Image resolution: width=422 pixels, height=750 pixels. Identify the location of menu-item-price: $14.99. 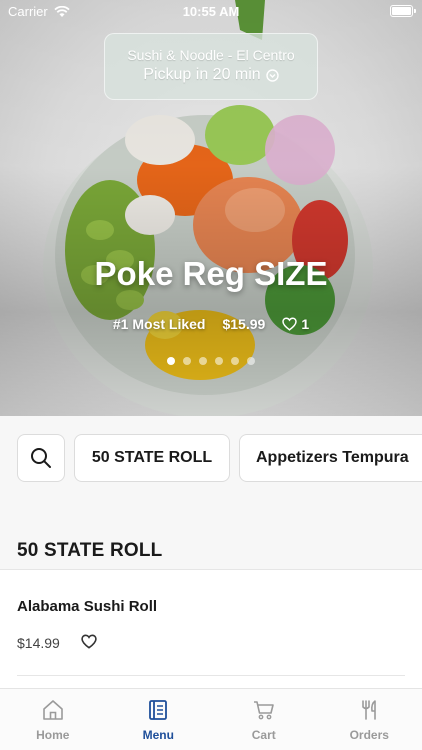
(38, 643).